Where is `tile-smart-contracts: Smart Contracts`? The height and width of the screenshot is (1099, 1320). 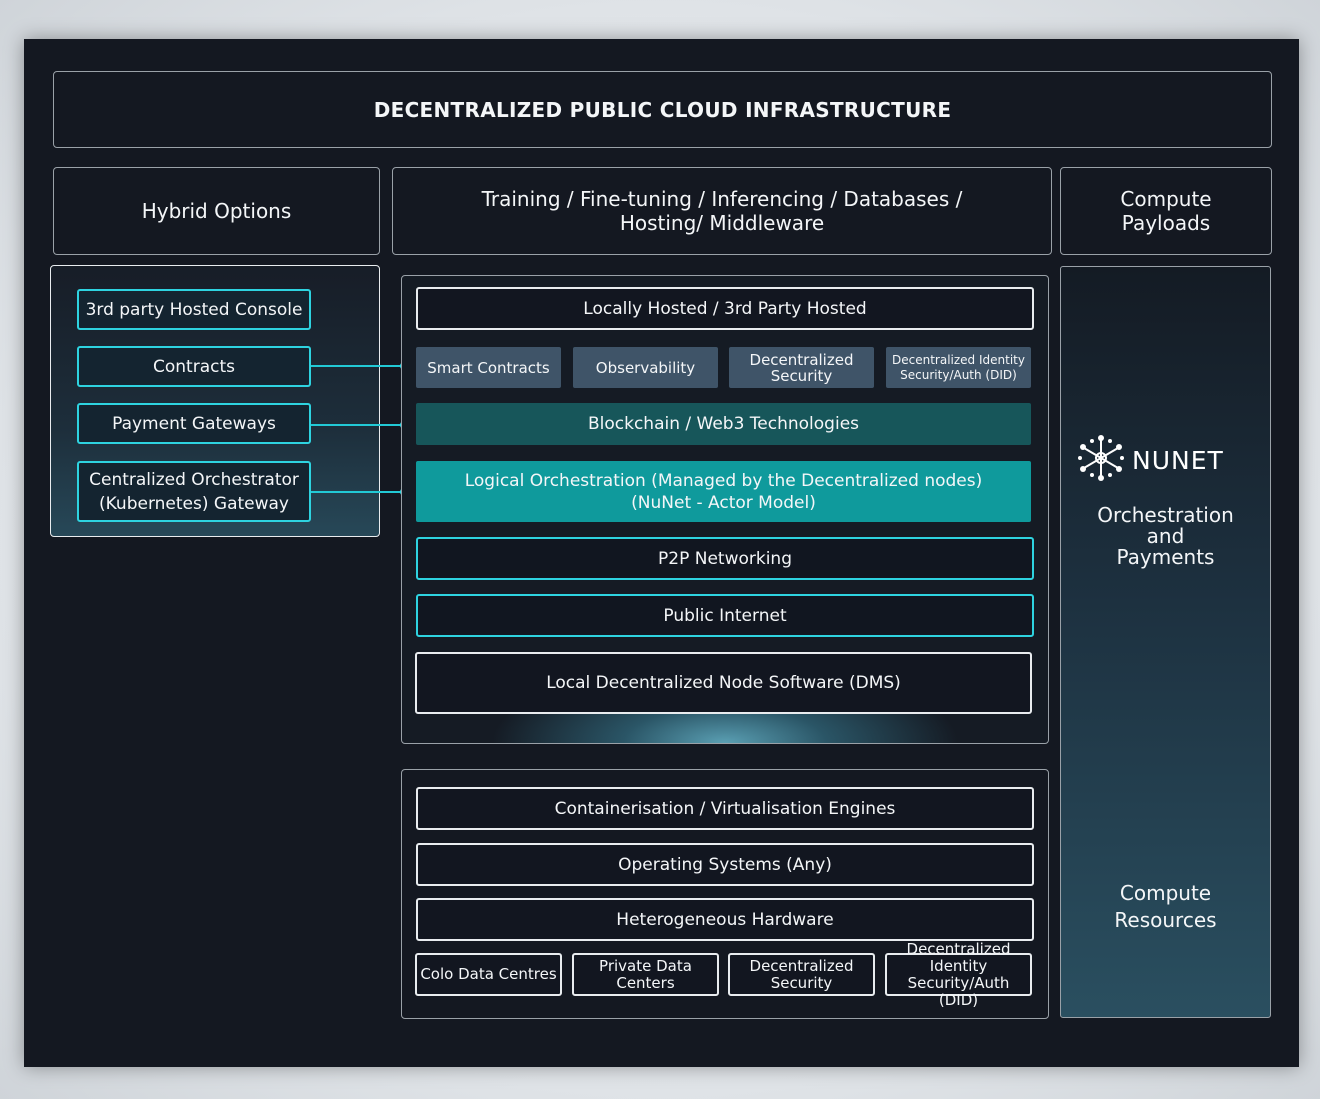
tile-smart-contracts: Smart Contracts is located at coordinates (488, 367).